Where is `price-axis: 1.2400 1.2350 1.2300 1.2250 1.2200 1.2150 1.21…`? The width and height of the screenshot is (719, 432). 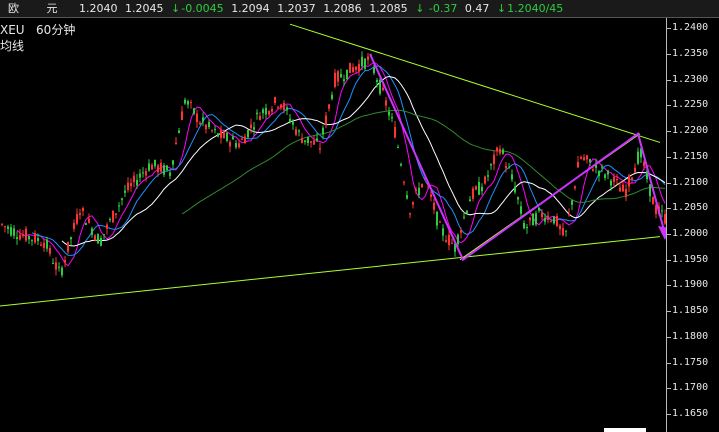 price-axis: 1.2400 1.2350 1.2300 1.2250 1.2200 1.2150 1.21… is located at coordinates (692, 225).